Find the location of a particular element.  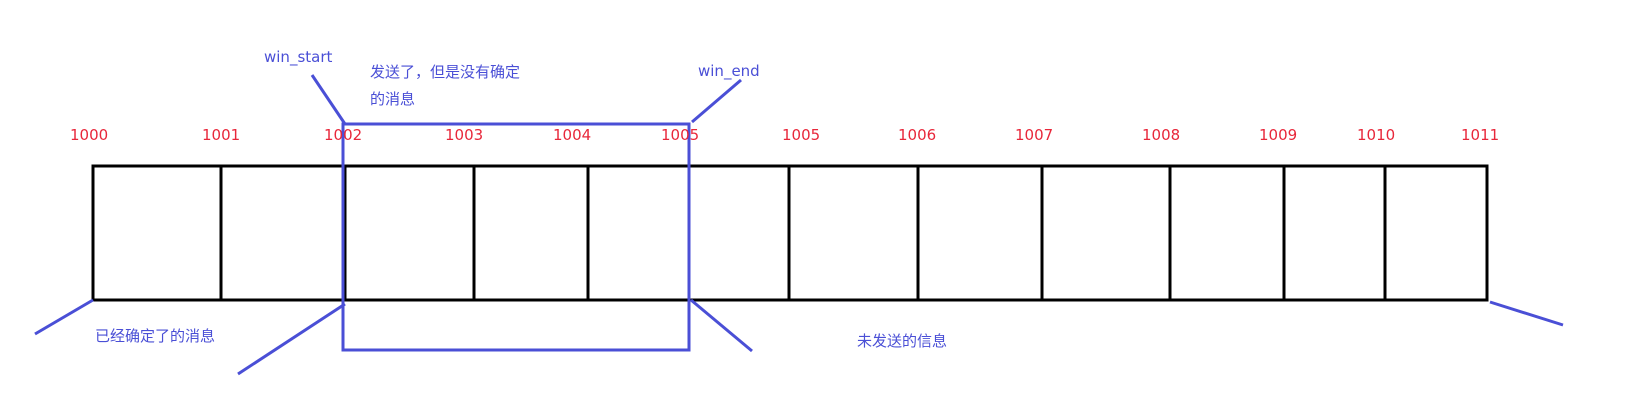

unsent-left-pointer is located at coordinates (721, 325).